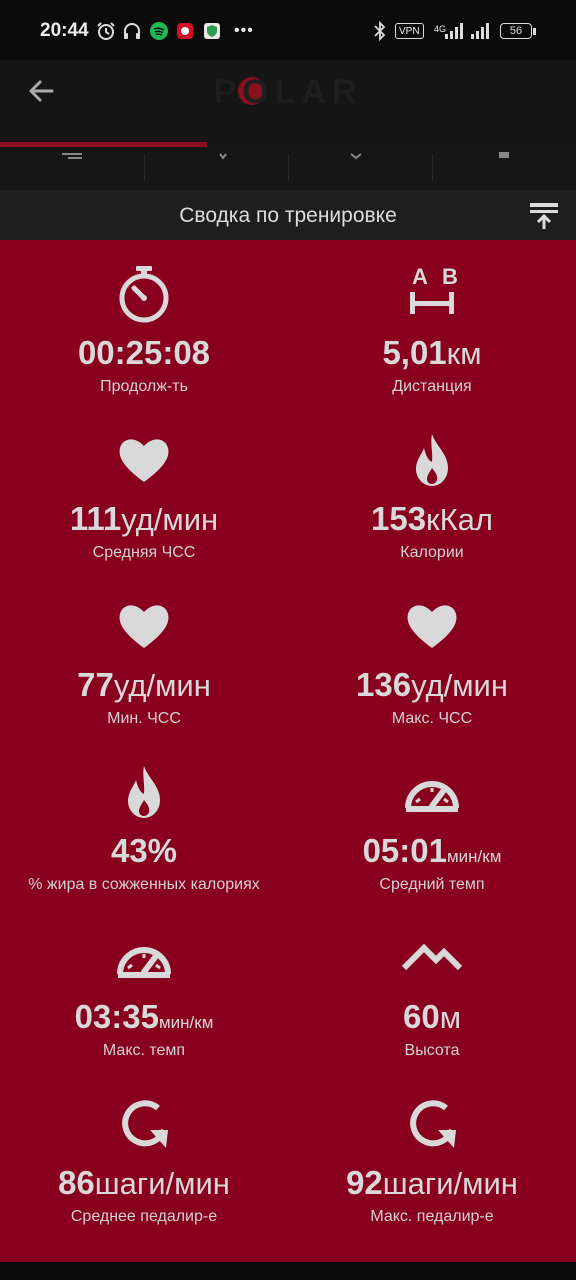 This screenshot has height=1280, width=576. I want to click on back-button, so click(41, 91).